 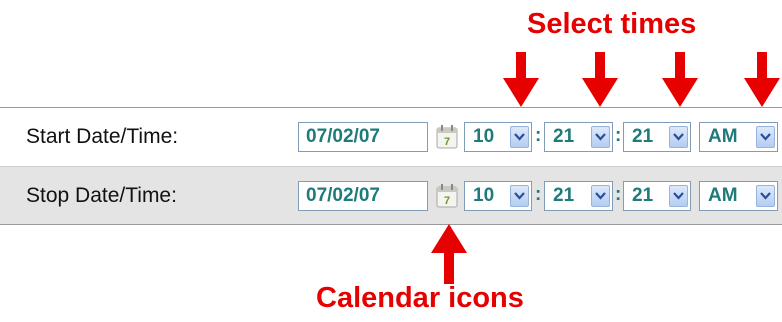 I want to click on stop-minute-value: 21, so click(x=564, y=195).